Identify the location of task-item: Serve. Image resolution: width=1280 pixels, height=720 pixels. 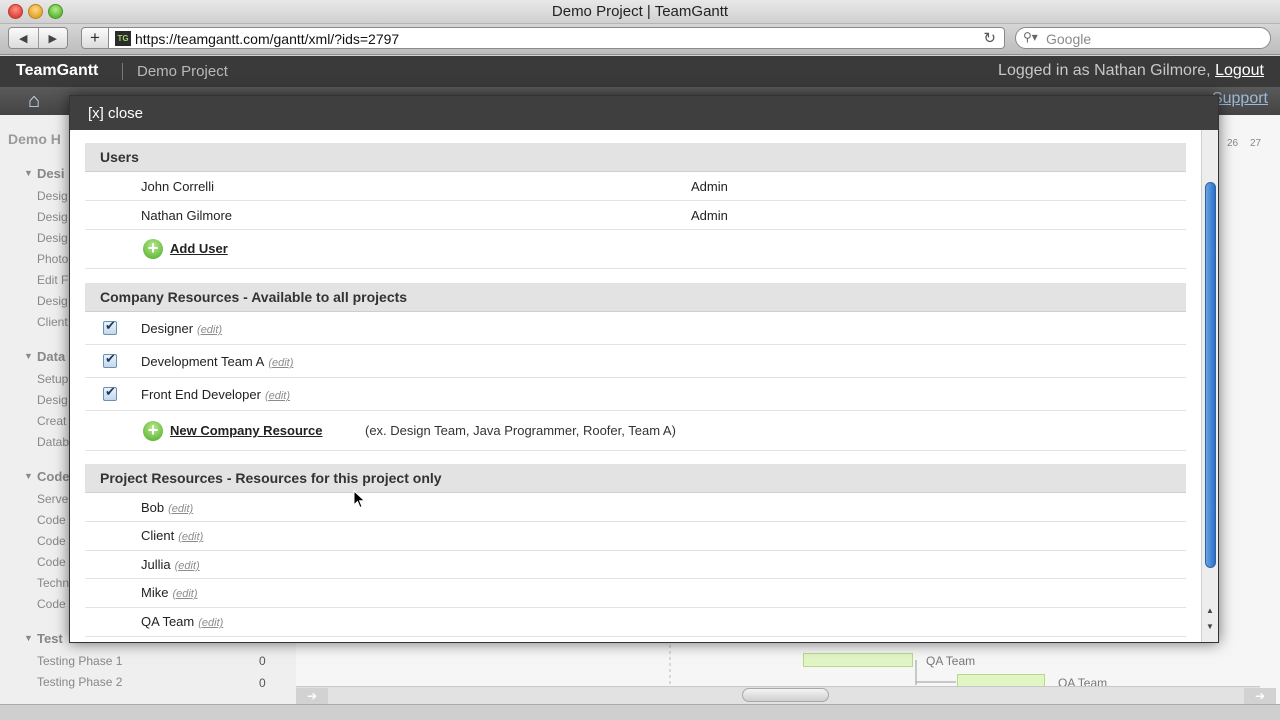
(52, 499).